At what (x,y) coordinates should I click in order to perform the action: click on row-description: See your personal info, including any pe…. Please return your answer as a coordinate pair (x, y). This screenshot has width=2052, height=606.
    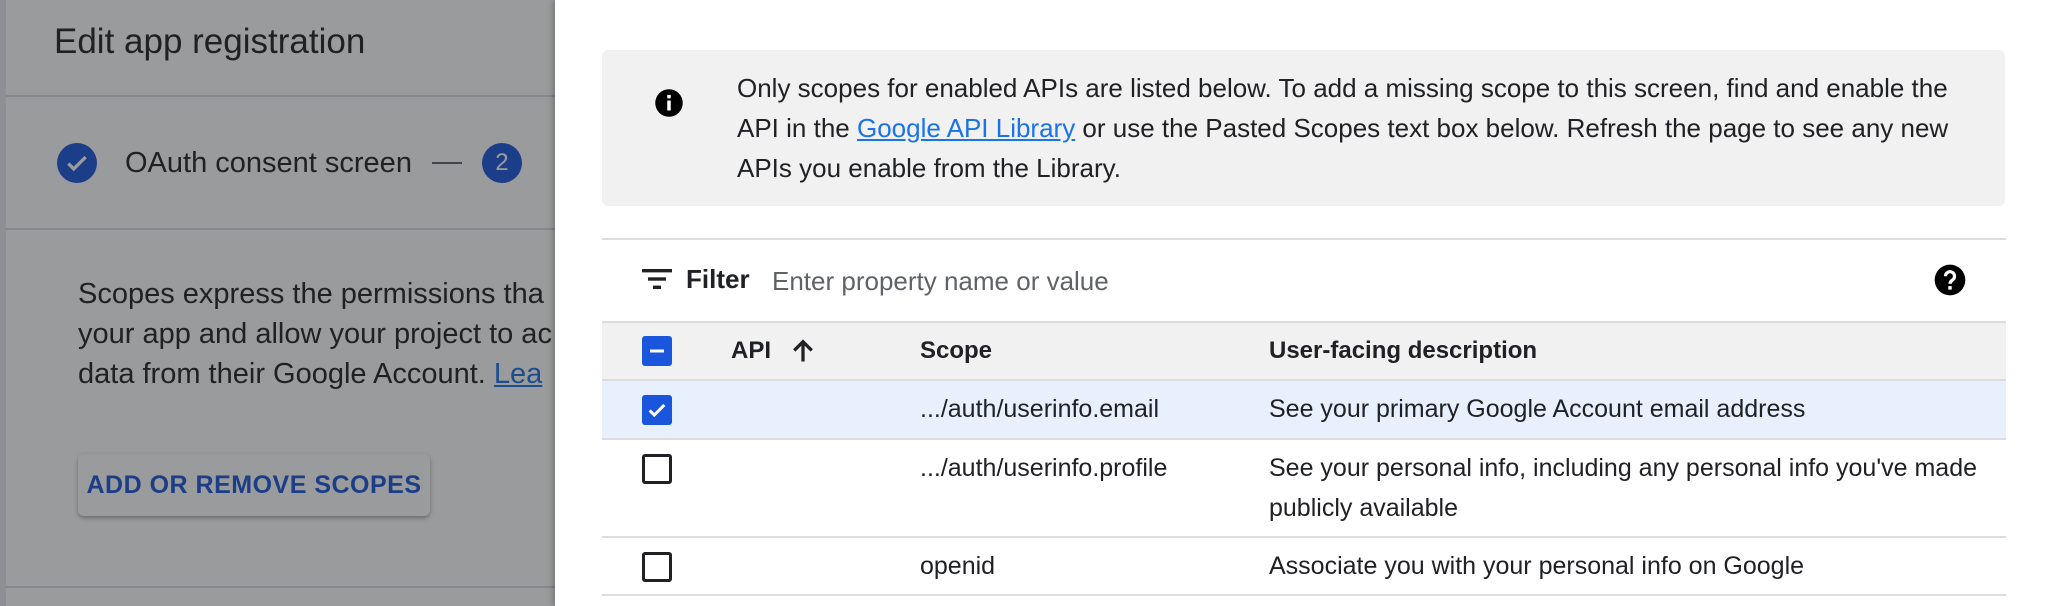
    Looking at the image, I should click on (1623, 488).